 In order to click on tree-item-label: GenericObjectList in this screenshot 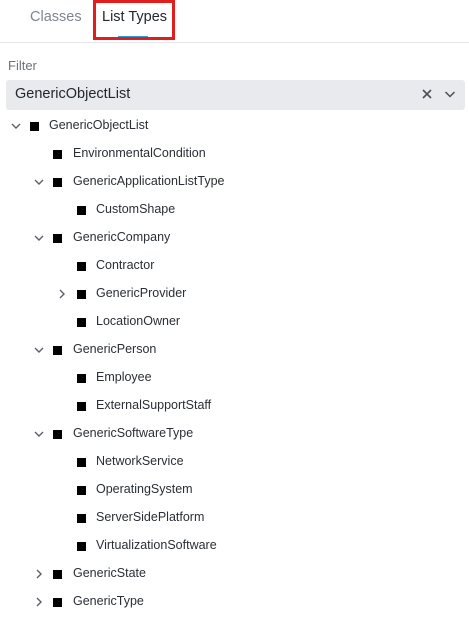, I will do `click(99, 125)`.